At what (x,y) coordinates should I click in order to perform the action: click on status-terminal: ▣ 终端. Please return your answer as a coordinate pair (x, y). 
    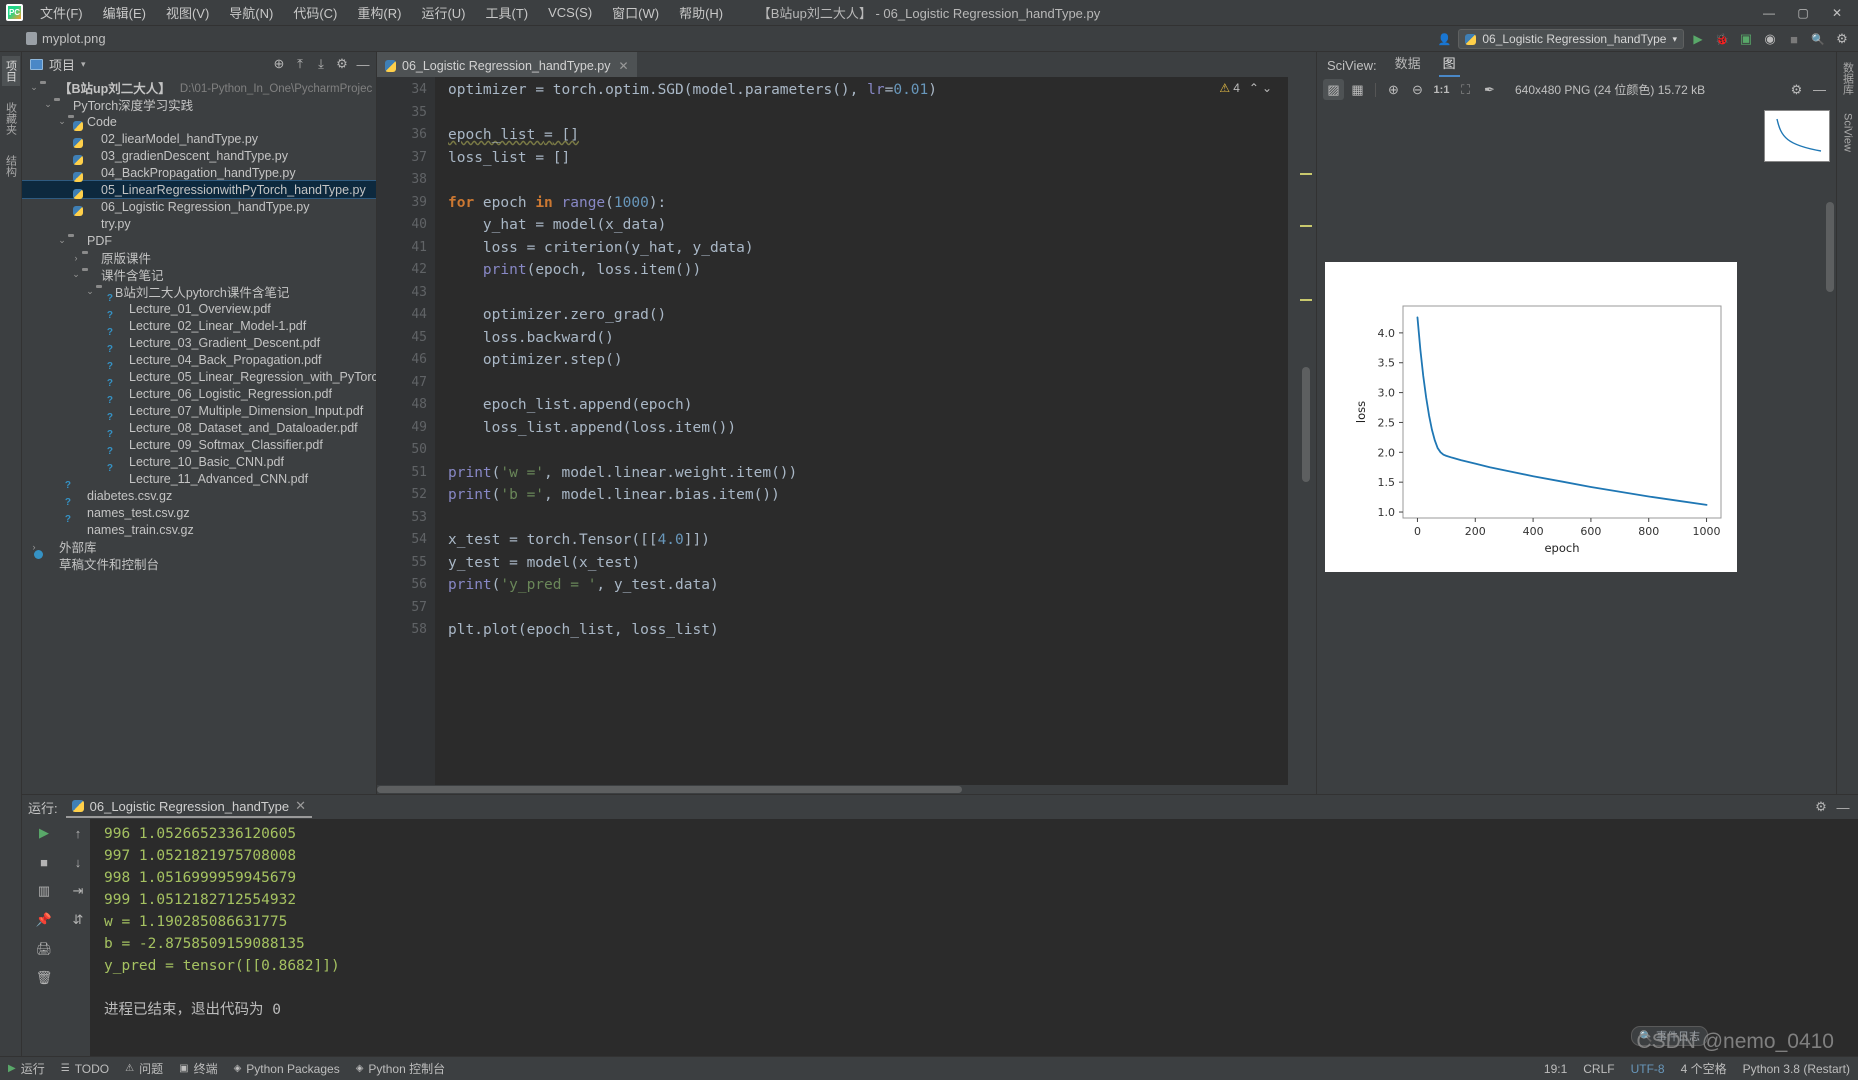
    Looking at the image, I should click on (198, 1068).